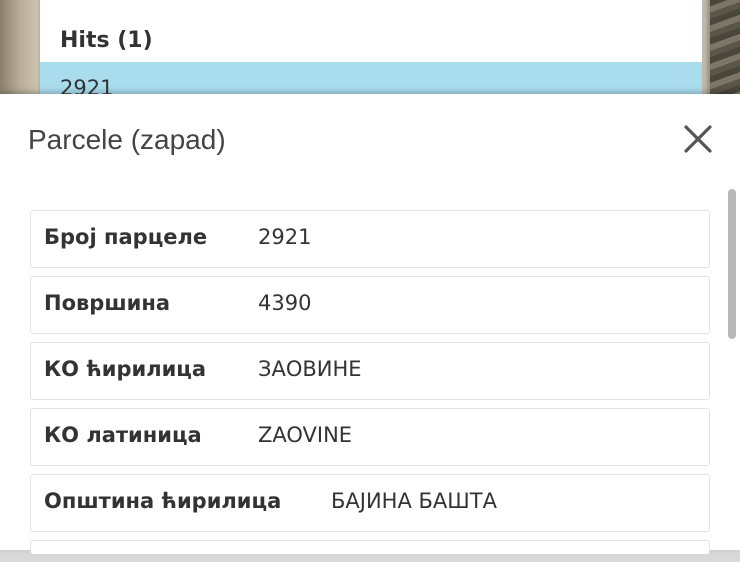 The height and width of the screenshot is (562, 740). What do you see at coordinates (285, 303) in the screenshot?
I see `attribute-value: 4390` at bounding box center [285, 303].